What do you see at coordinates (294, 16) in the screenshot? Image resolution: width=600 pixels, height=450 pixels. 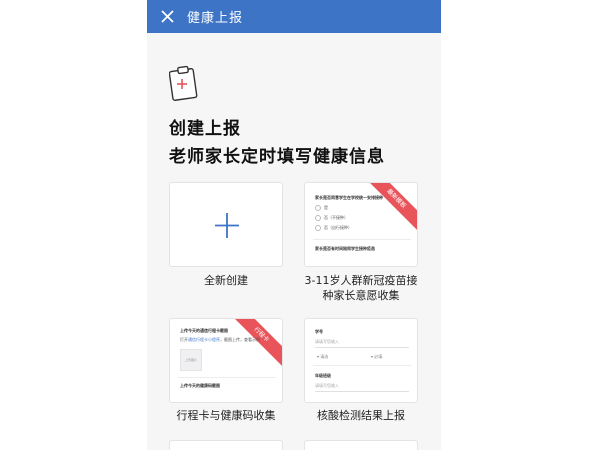 I see `header-bar: 健康上报` at bounding box center [294, 16].